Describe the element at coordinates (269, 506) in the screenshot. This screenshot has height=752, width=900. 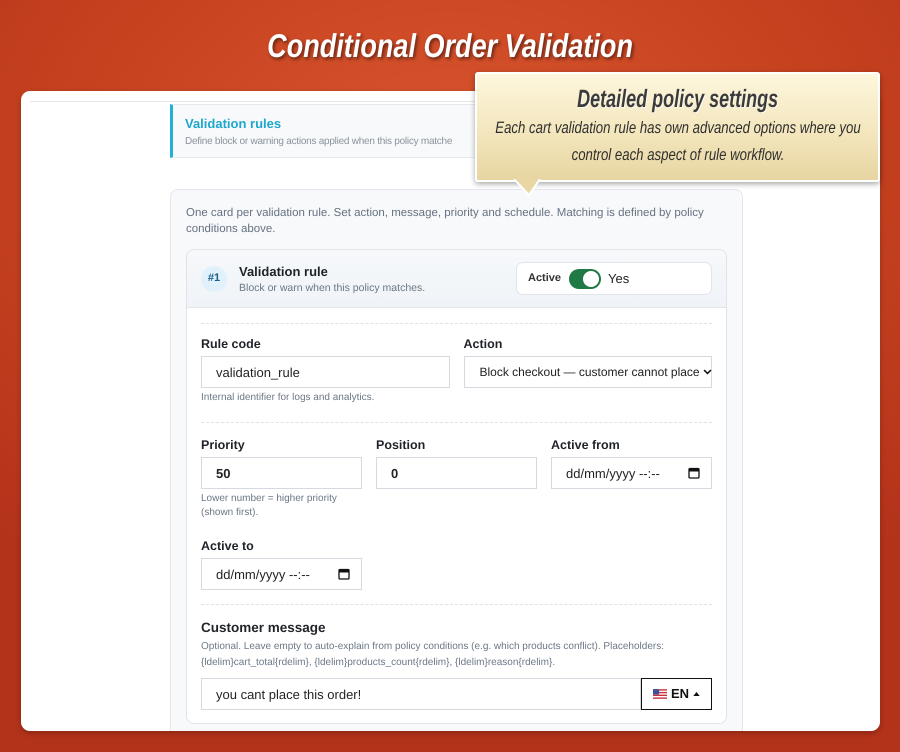
I see `field-help-text: Lower number = higher priority (shown first).` at that location.